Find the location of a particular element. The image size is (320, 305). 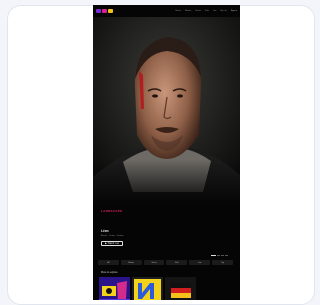

tab-live: Live is located at coordinates (200, 262).